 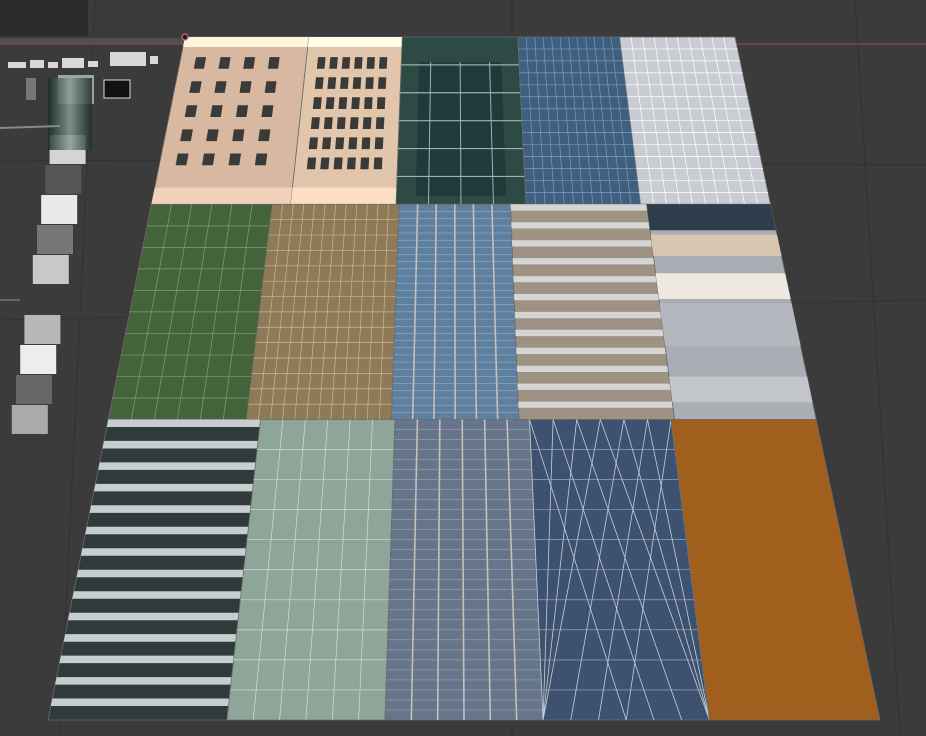 I want to click on texture-tile-grey-office-facade, so click(x=695, y=120).